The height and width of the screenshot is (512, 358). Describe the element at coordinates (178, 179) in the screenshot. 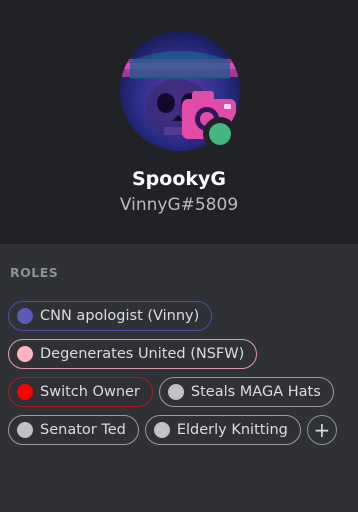

I see `username: SpookyG` at that location.